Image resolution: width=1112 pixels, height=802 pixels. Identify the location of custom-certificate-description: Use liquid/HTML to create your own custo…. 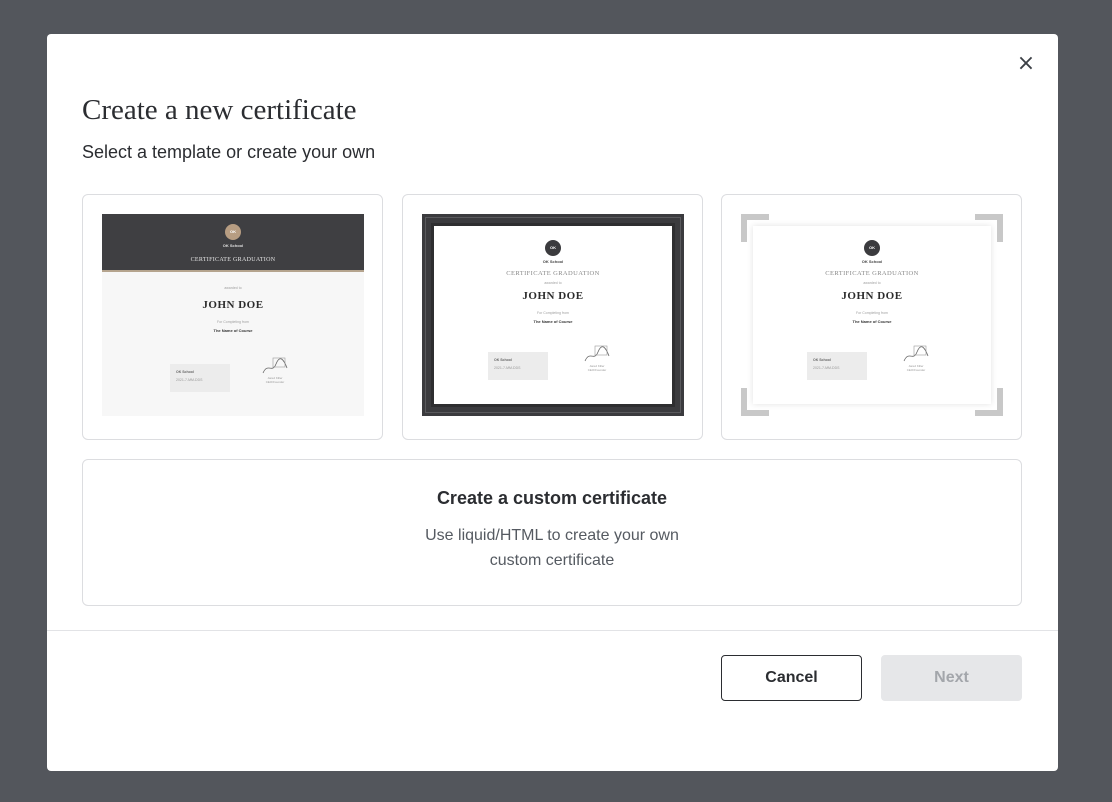
(552, 548).